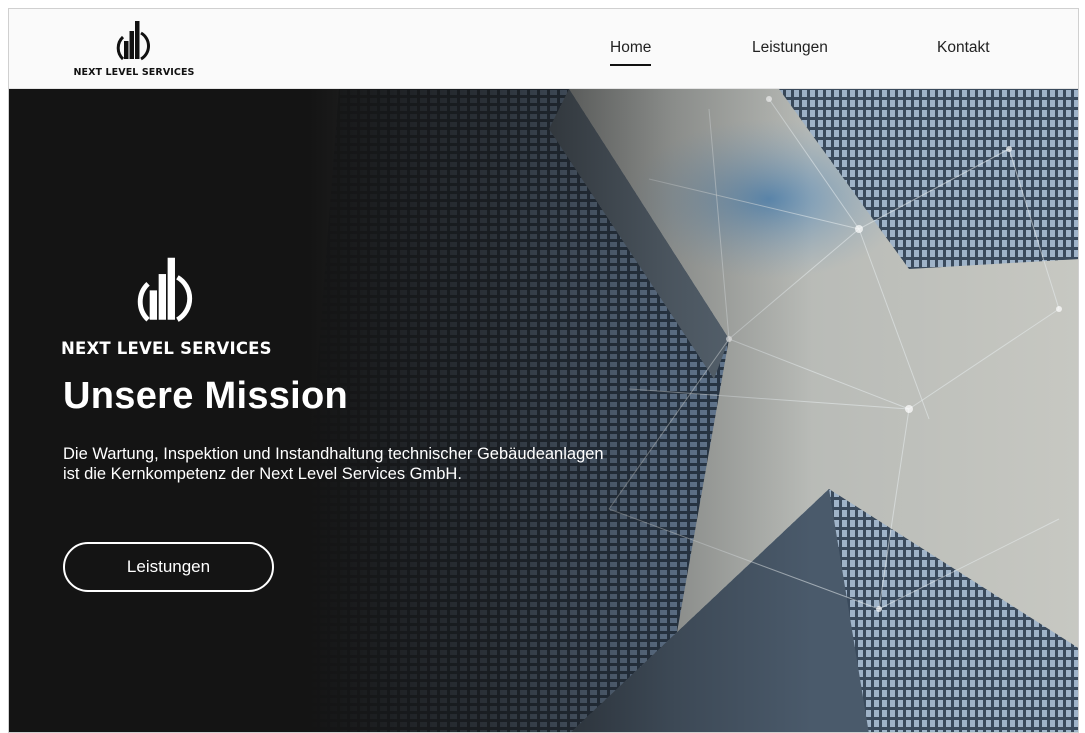  I want to click on hero-logo: NEXT LEVEL SERVICES, so click(171, 307).